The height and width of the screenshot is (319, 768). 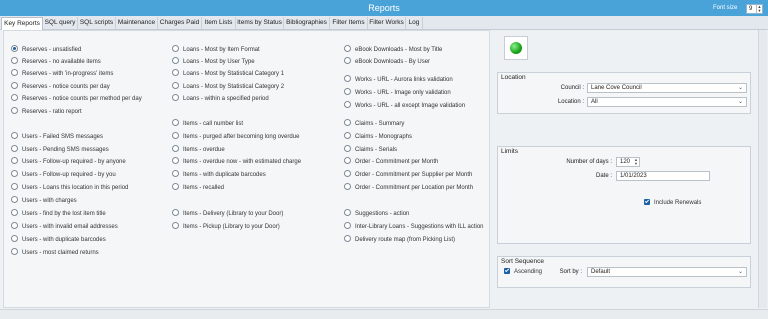 I want to click on tab-item-lists: Item Lists, so click(x=219, y=23).